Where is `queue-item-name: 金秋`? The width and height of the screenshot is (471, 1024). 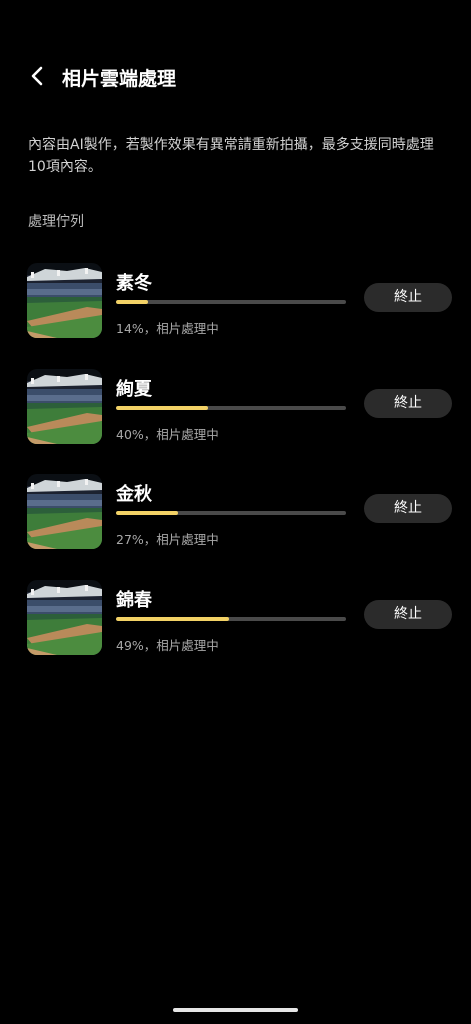
queue-item-name: 金秋 is located at coordinates (134, 494).